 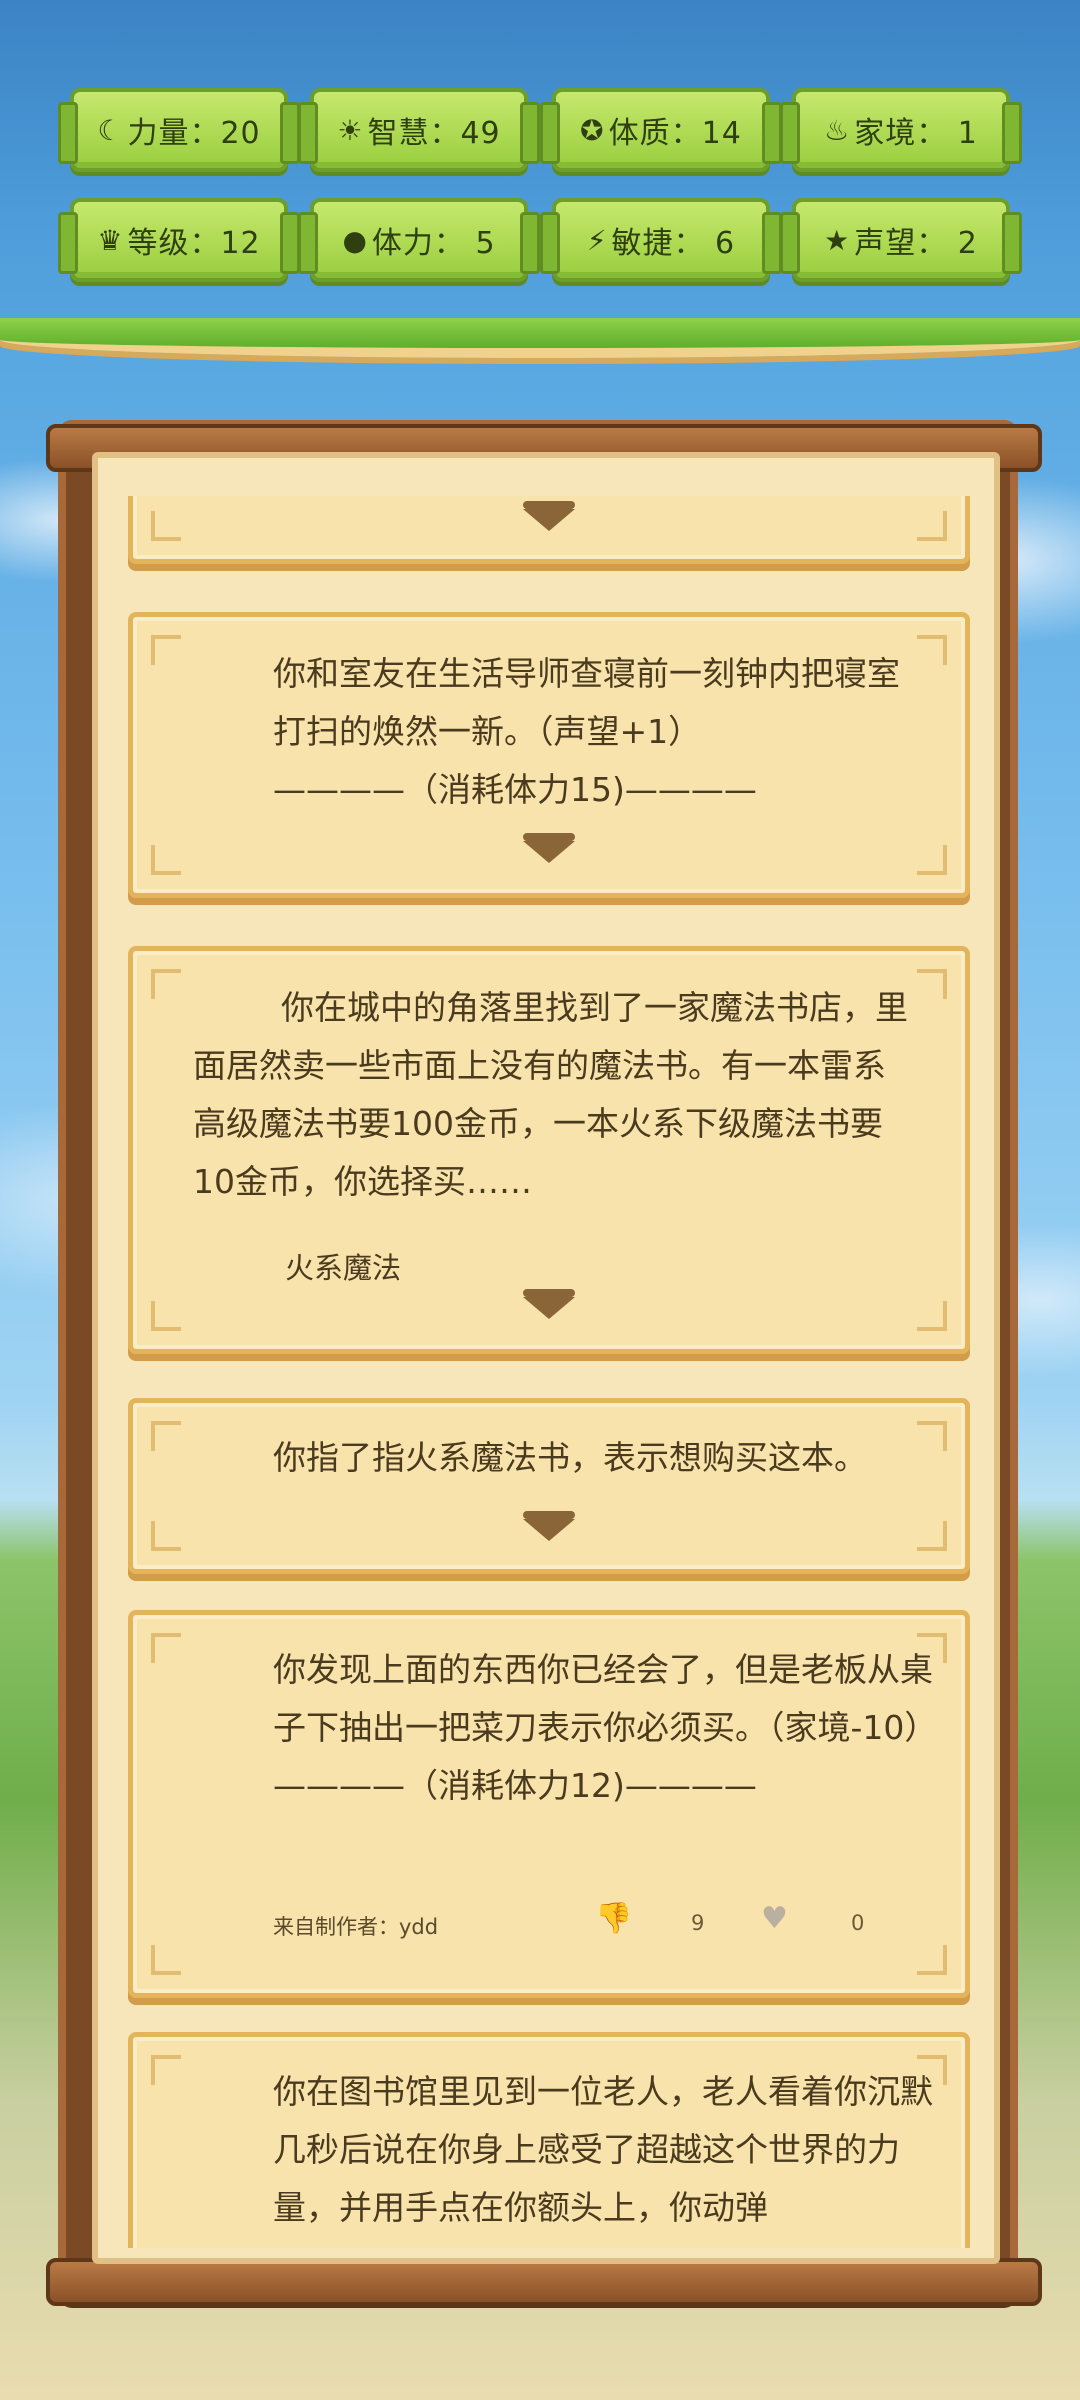 I want to click on stat-label: 体质：14, so click(x=675, y=133).